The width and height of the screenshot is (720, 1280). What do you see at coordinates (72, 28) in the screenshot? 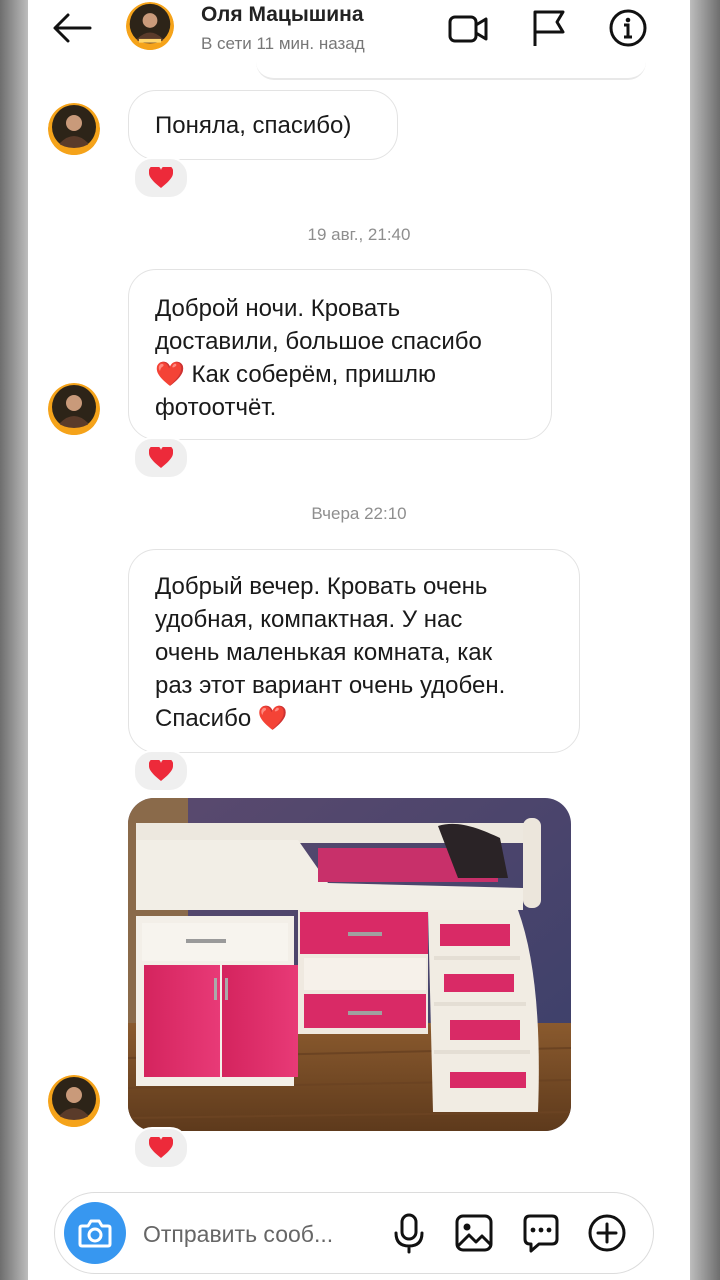
I see `arrow-back-icon` at bounding box center [72, 28].